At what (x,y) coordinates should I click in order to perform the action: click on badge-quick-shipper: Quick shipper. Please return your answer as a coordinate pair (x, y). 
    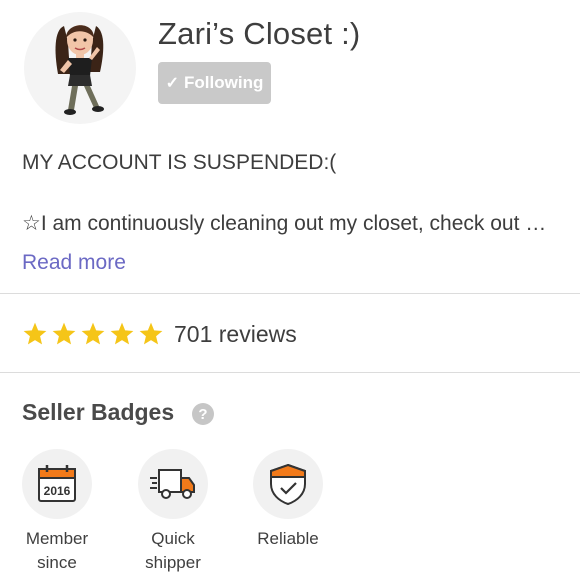
    Looking at the image, I should click on (173, 512).